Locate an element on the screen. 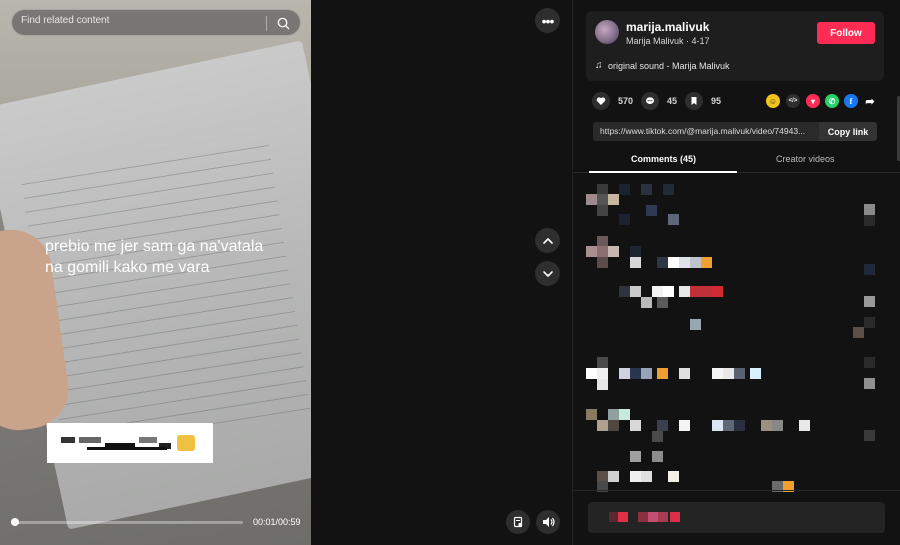 The height and width of the screenshot is (545, 900). save-stat: 95 is located at coordinates (703, 101).